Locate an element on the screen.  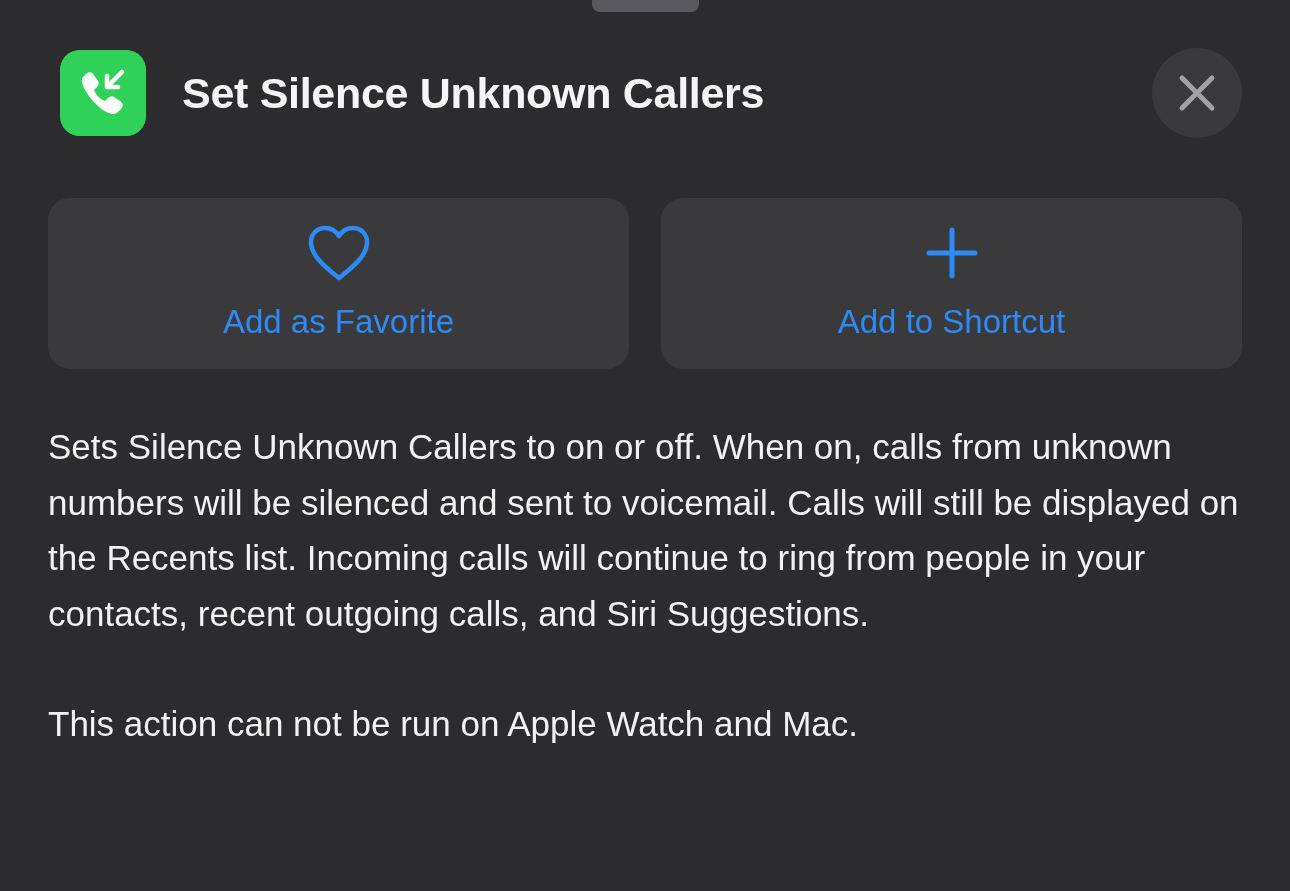
favorite-button: Add as Favorite is located at coordinates (338, 283).